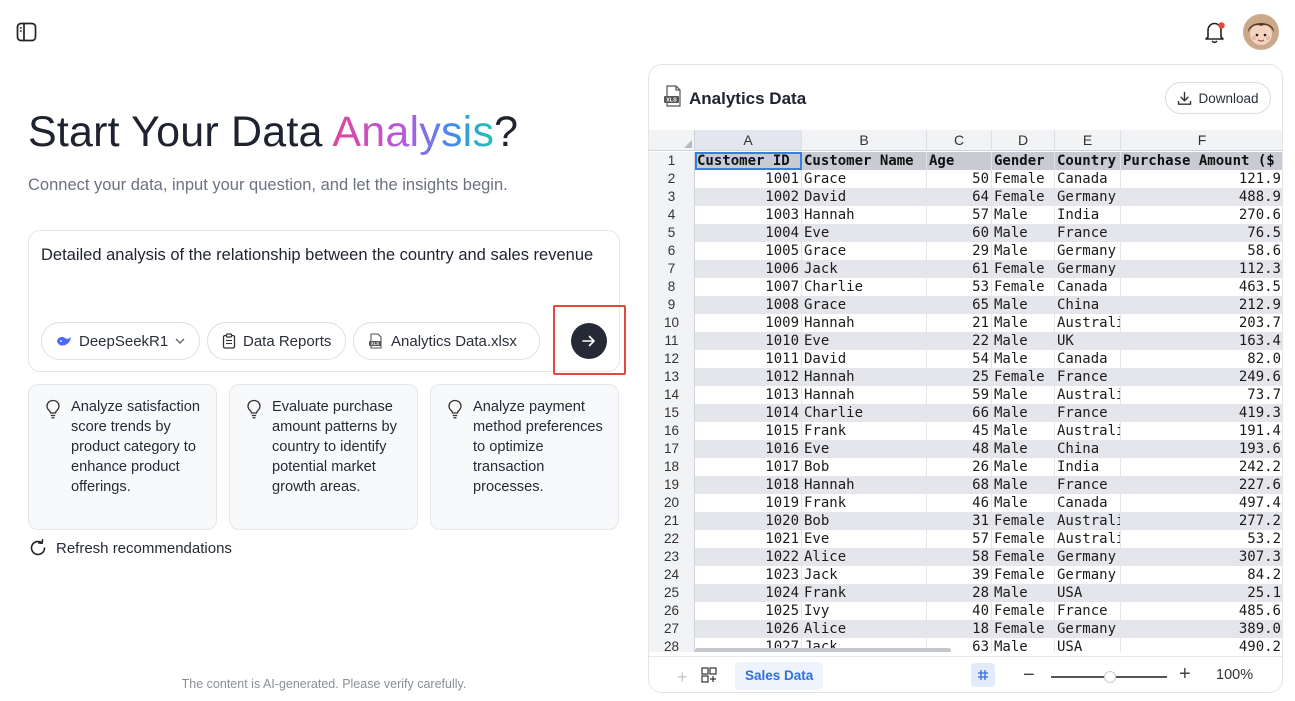  What do you see at coordinates (1201, 485) in the screenshot?
I see `table-cell: 227.6` at bounding box center [1201, 485].